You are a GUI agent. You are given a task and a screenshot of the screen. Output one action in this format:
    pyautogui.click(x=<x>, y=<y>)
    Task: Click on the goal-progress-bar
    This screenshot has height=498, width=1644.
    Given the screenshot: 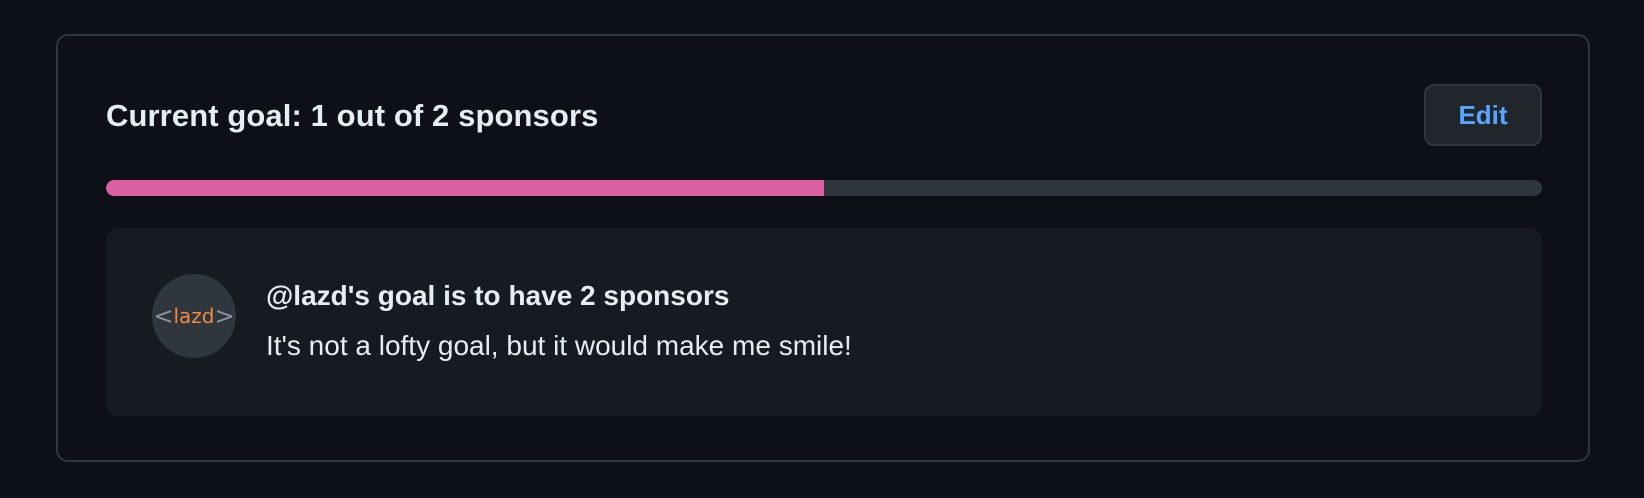 What is the action you would take?
    pyautogui.click(x=824, y=188)
    